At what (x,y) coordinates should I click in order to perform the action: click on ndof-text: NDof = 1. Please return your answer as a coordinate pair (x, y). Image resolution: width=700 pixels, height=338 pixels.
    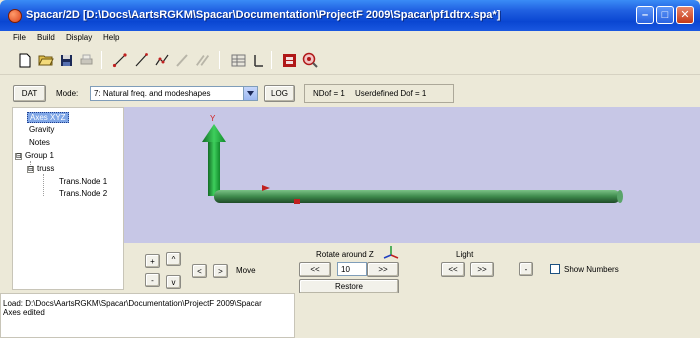
    Looking at the image, I should click on (329, 93).